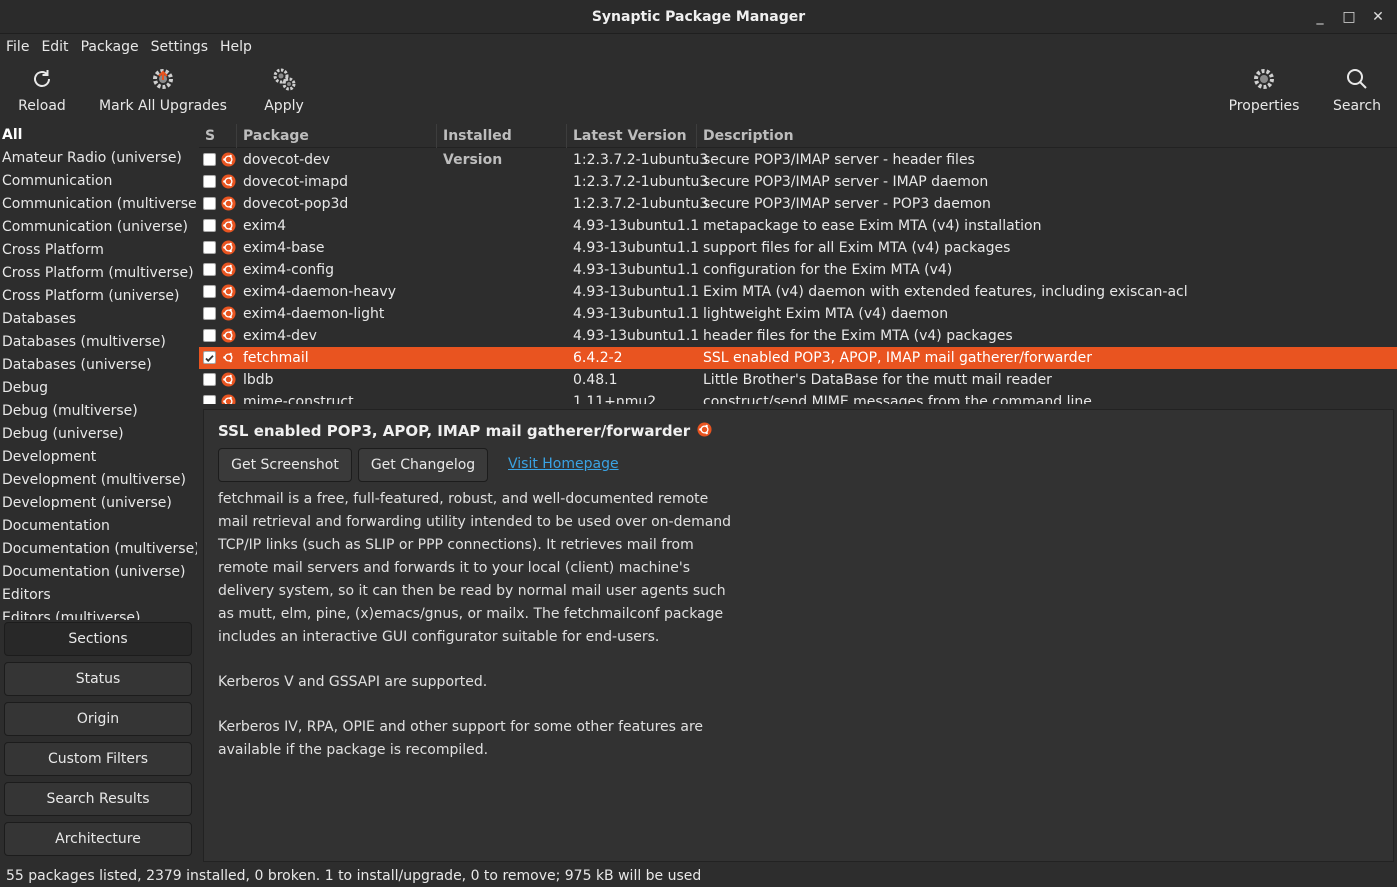 Image resolution: width=1397 pixels, height=887 pixels. I want to click on menu-file: File, so click(17, 47).